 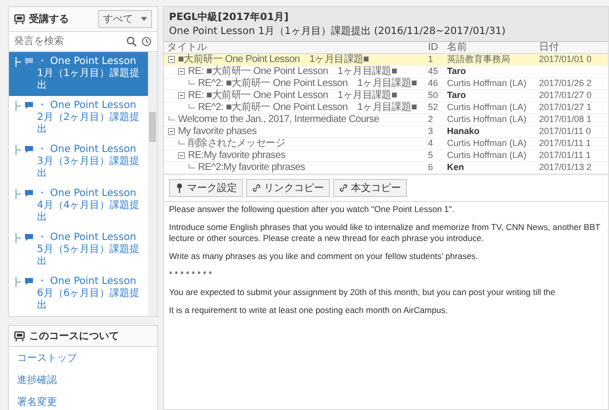 What do you see at coordinates (490, 47) in the screenshot?
I see `column-header: 名前` at bounding box center [490, 47].